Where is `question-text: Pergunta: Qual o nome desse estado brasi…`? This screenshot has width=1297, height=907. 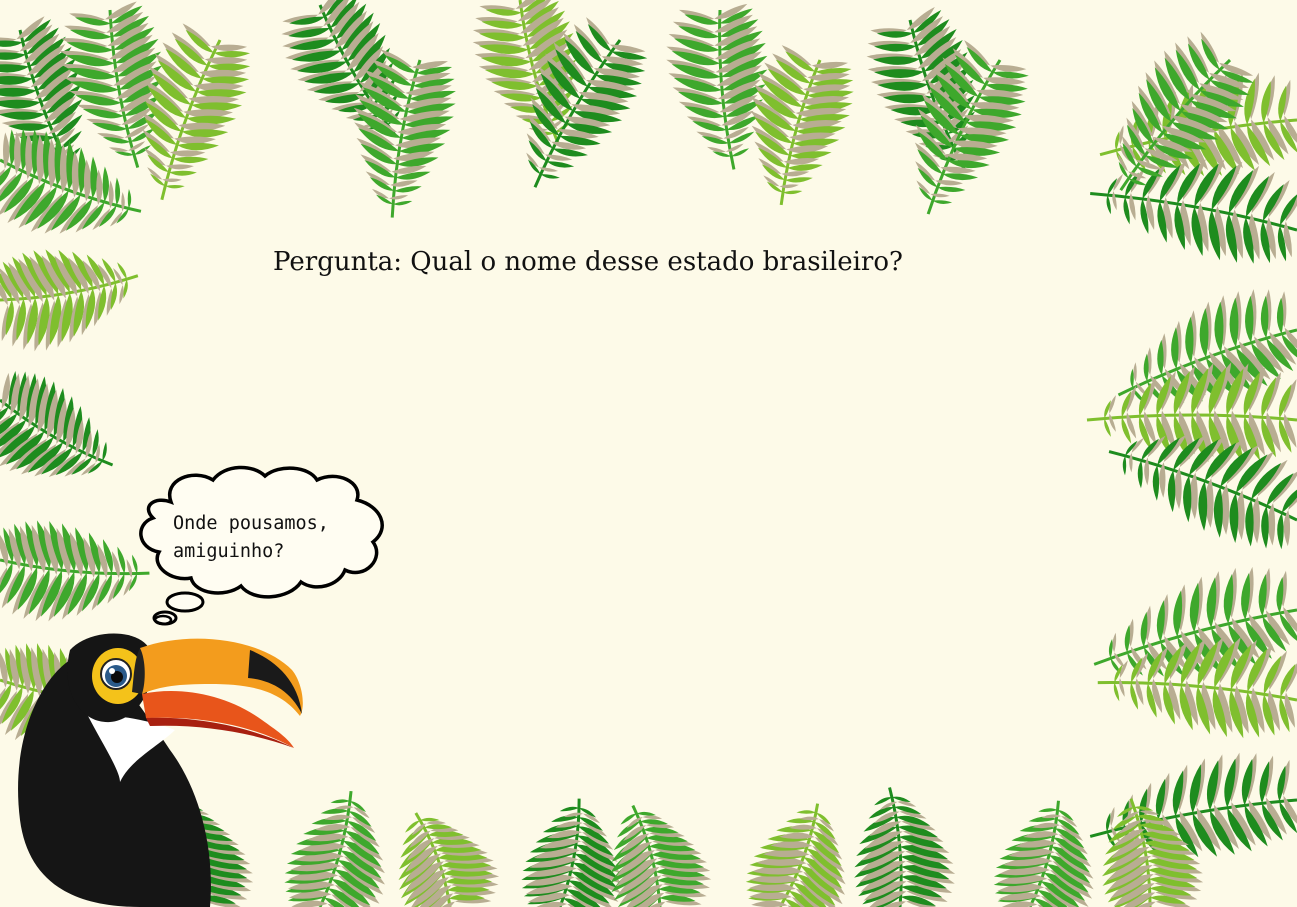 question-text: Pergunta: Qual o nome desse estado brasi… is located at coordinates (588, 262).